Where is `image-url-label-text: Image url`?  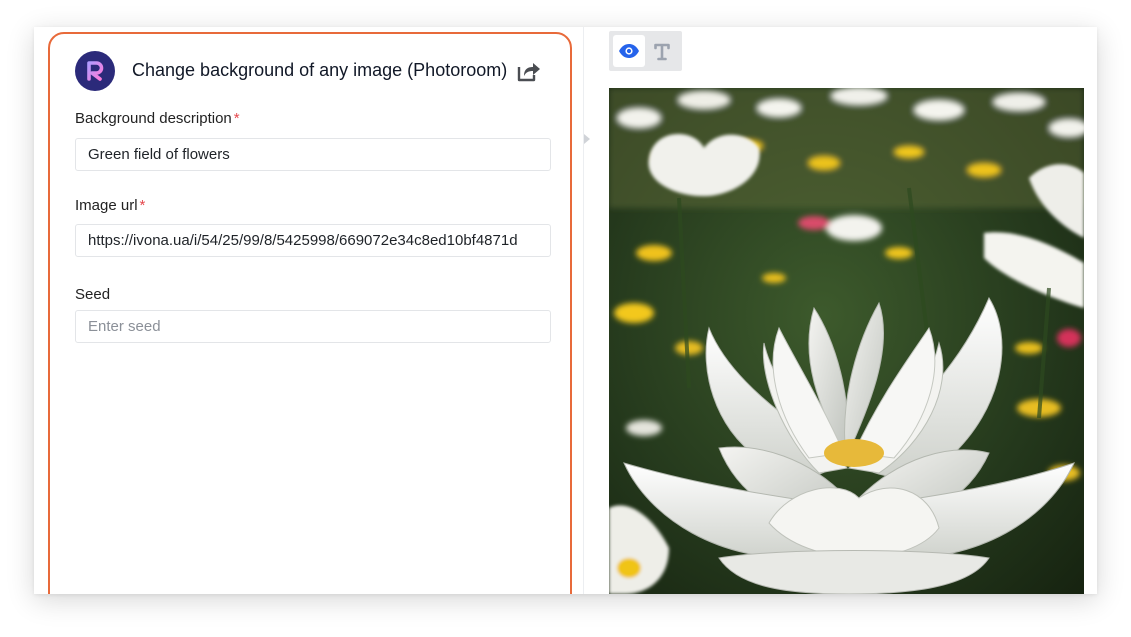 image-url-label-text: Image url is located at coordinates (106, 205).